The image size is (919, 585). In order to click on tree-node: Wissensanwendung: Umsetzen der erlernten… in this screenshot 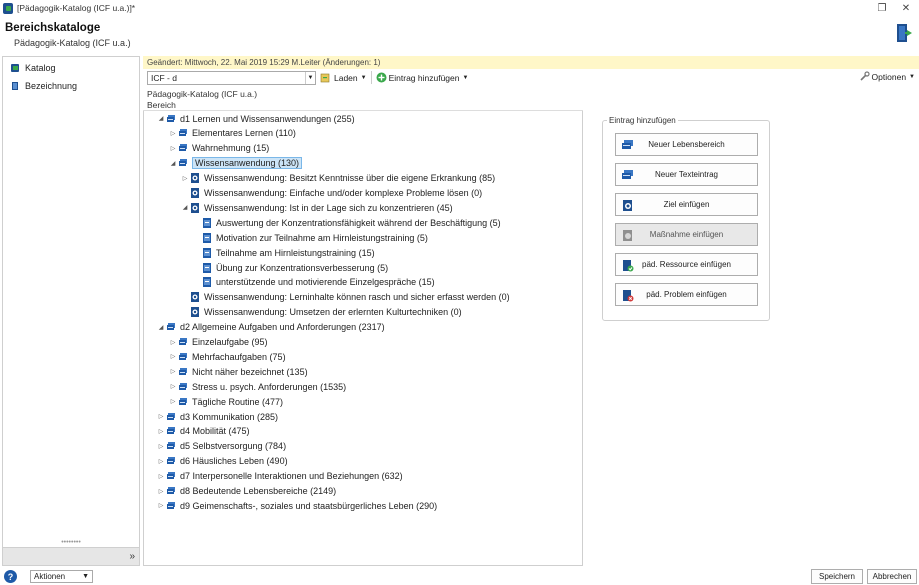, I will do `click(321, 312)`.